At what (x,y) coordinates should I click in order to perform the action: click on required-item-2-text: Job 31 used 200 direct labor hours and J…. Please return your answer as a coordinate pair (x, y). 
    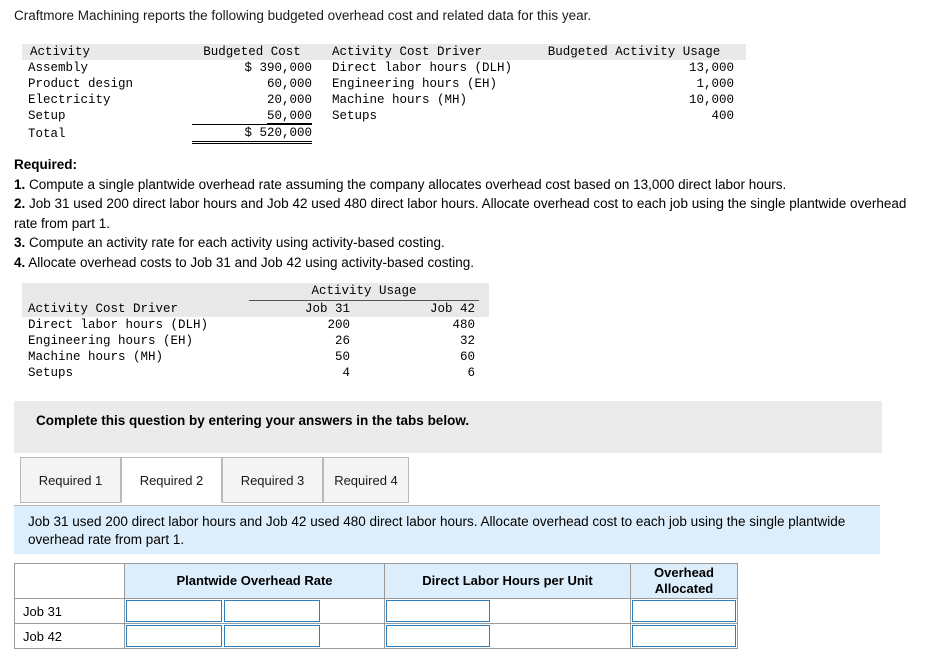
    Looking at the image, I should click on (460, 213).